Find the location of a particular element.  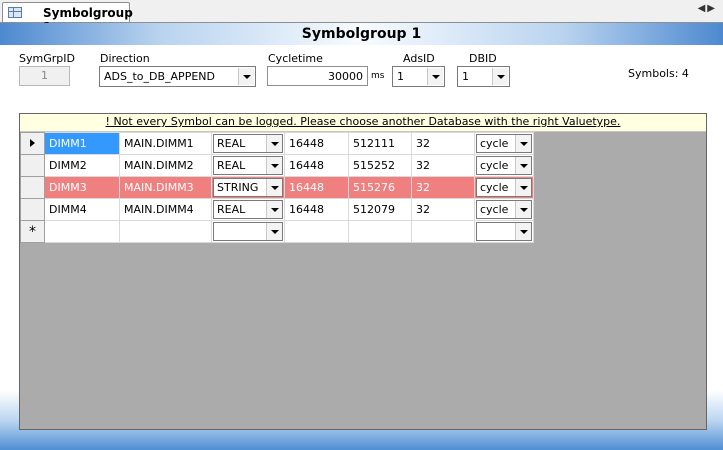

value-type-cell: STRING is located at coordinates (248, 187).